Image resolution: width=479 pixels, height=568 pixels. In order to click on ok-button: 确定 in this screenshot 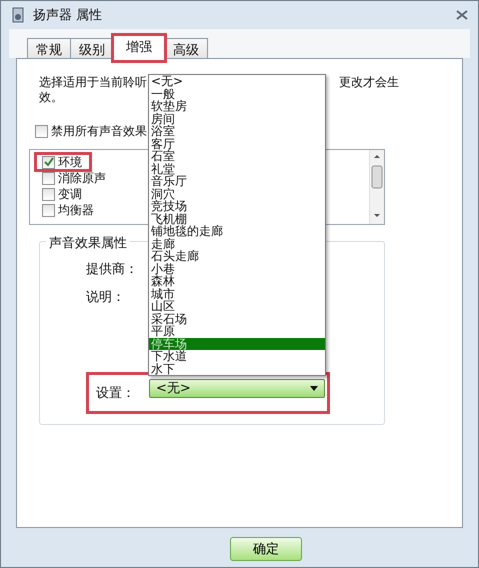, I will do `click(266, 549)`.